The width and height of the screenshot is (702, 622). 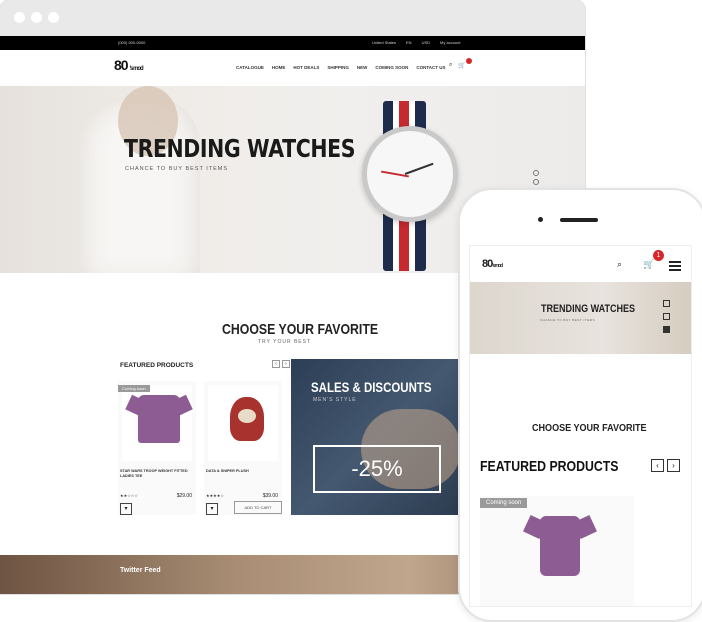 I want to click on mobile-section-title: CHOOSE YOUR FAVORITE, so click(x=589, y=428).